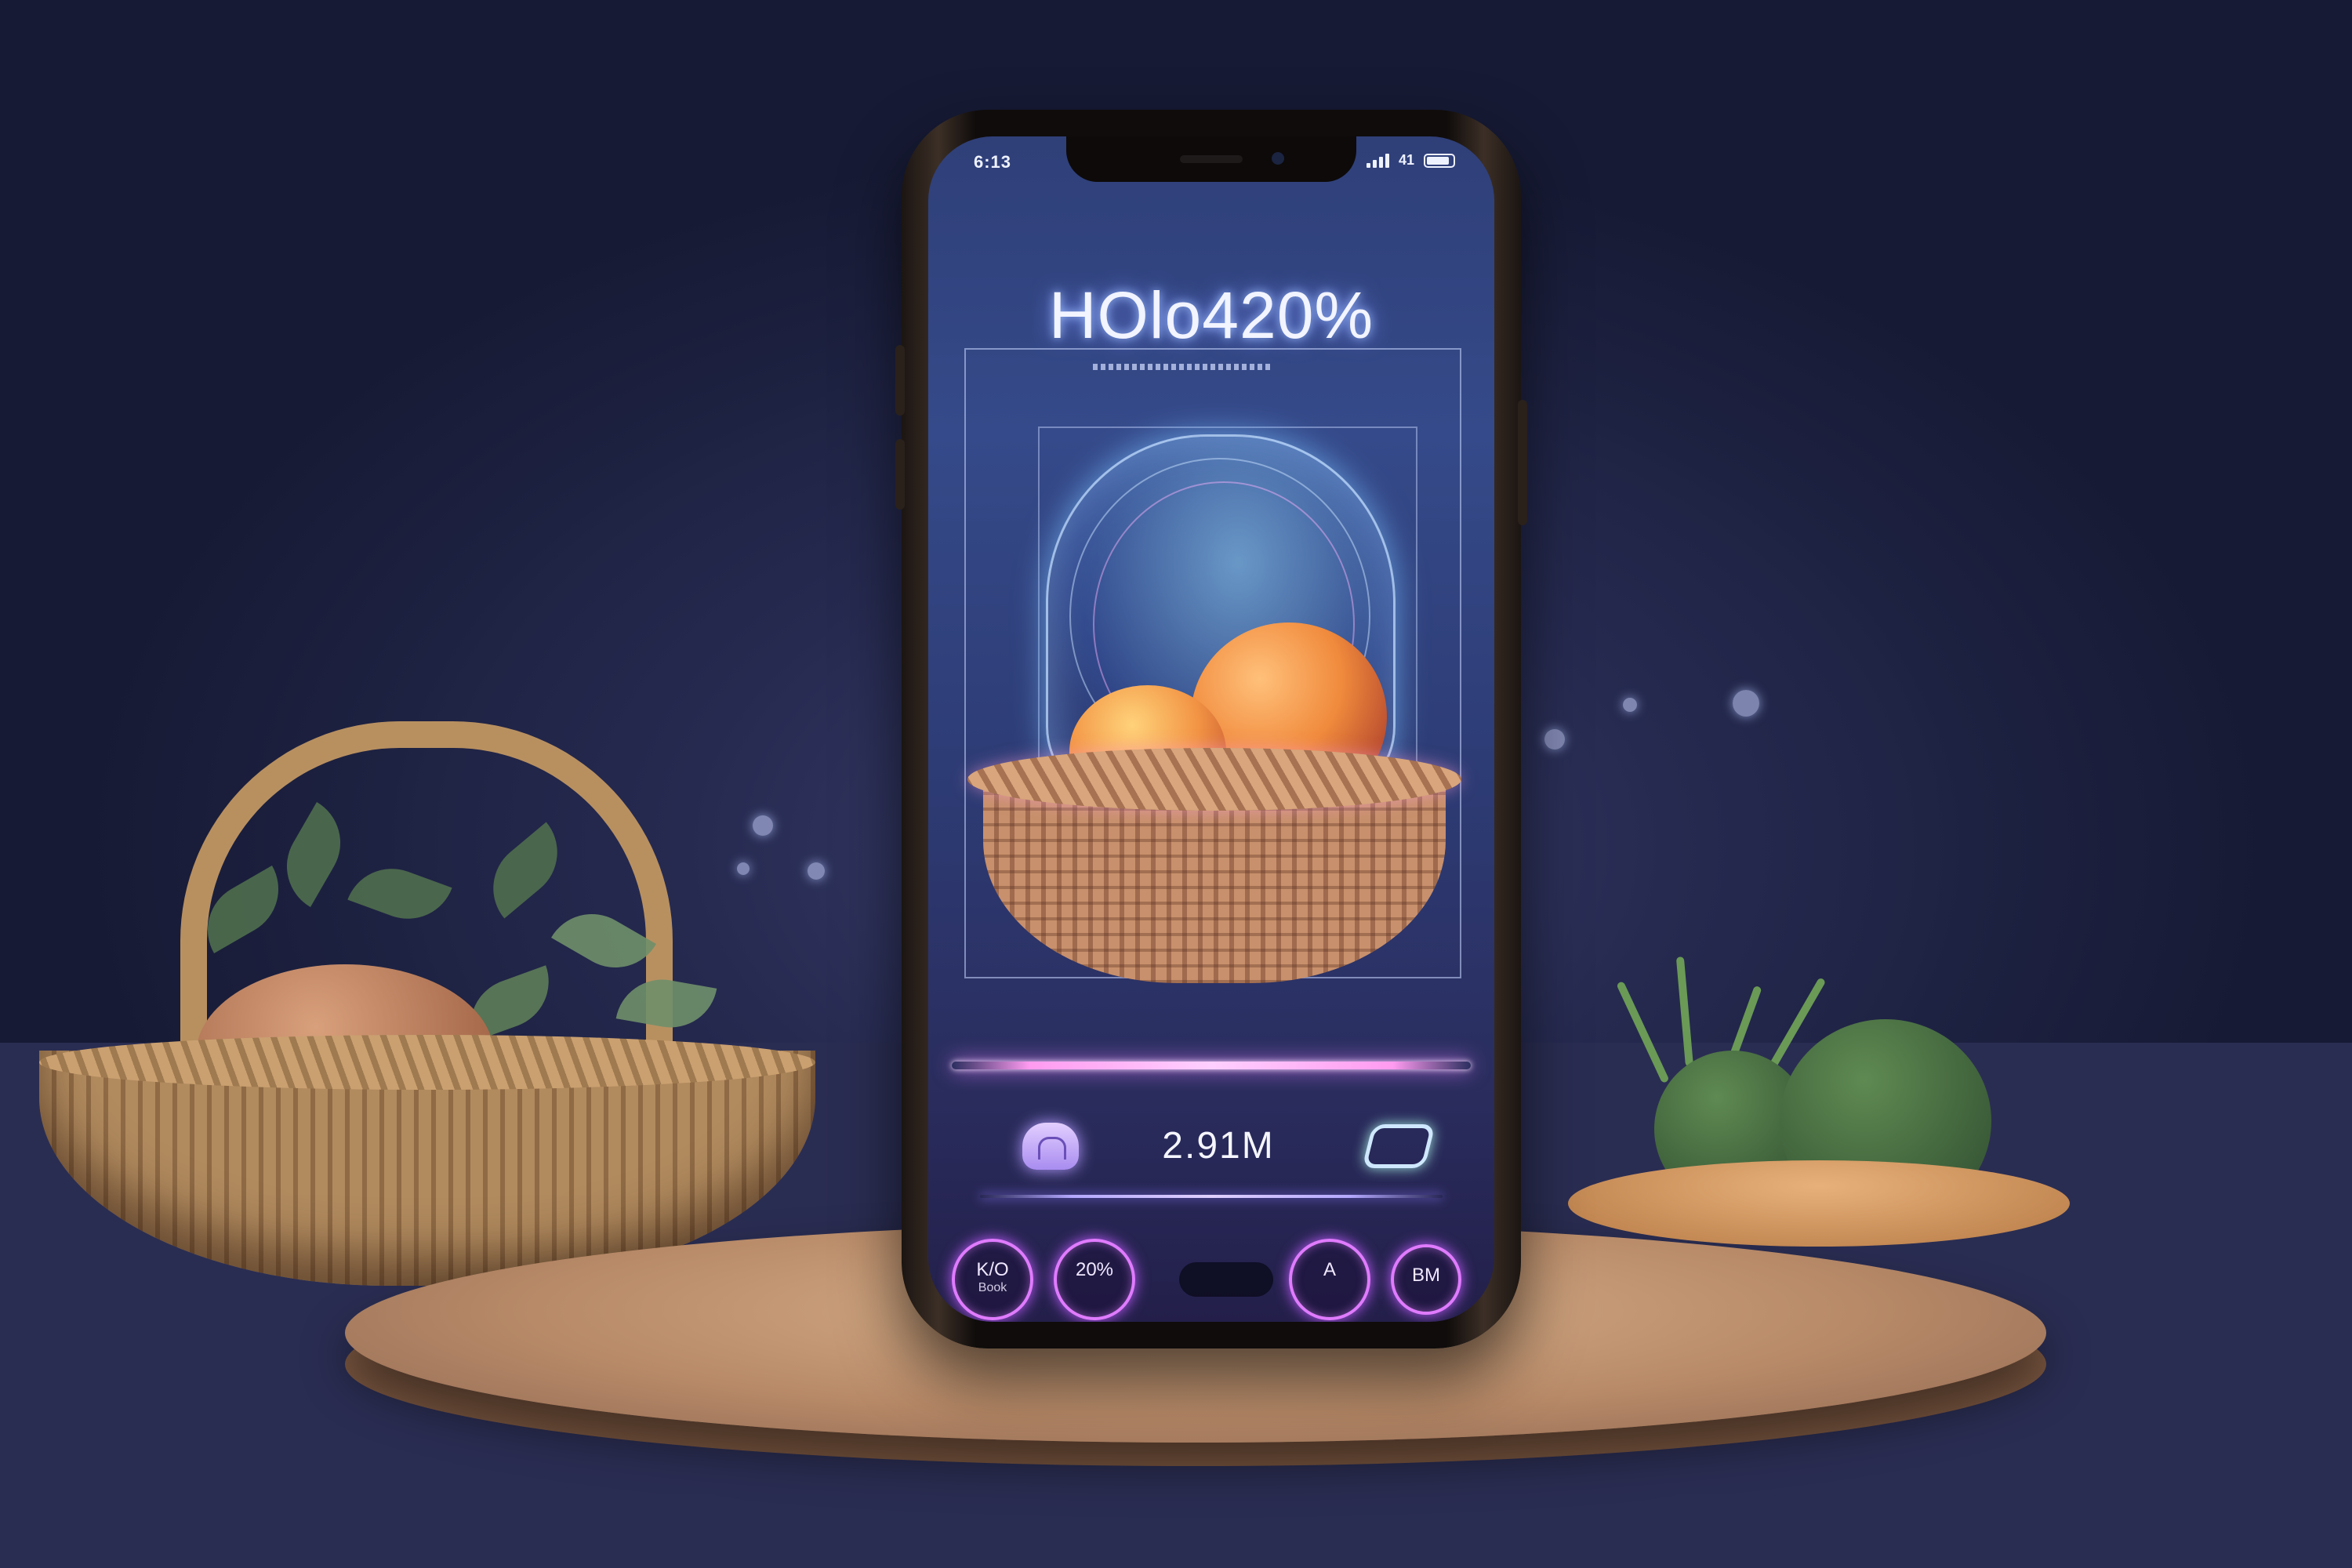  I want to click on speaker, so click(1211, 159).